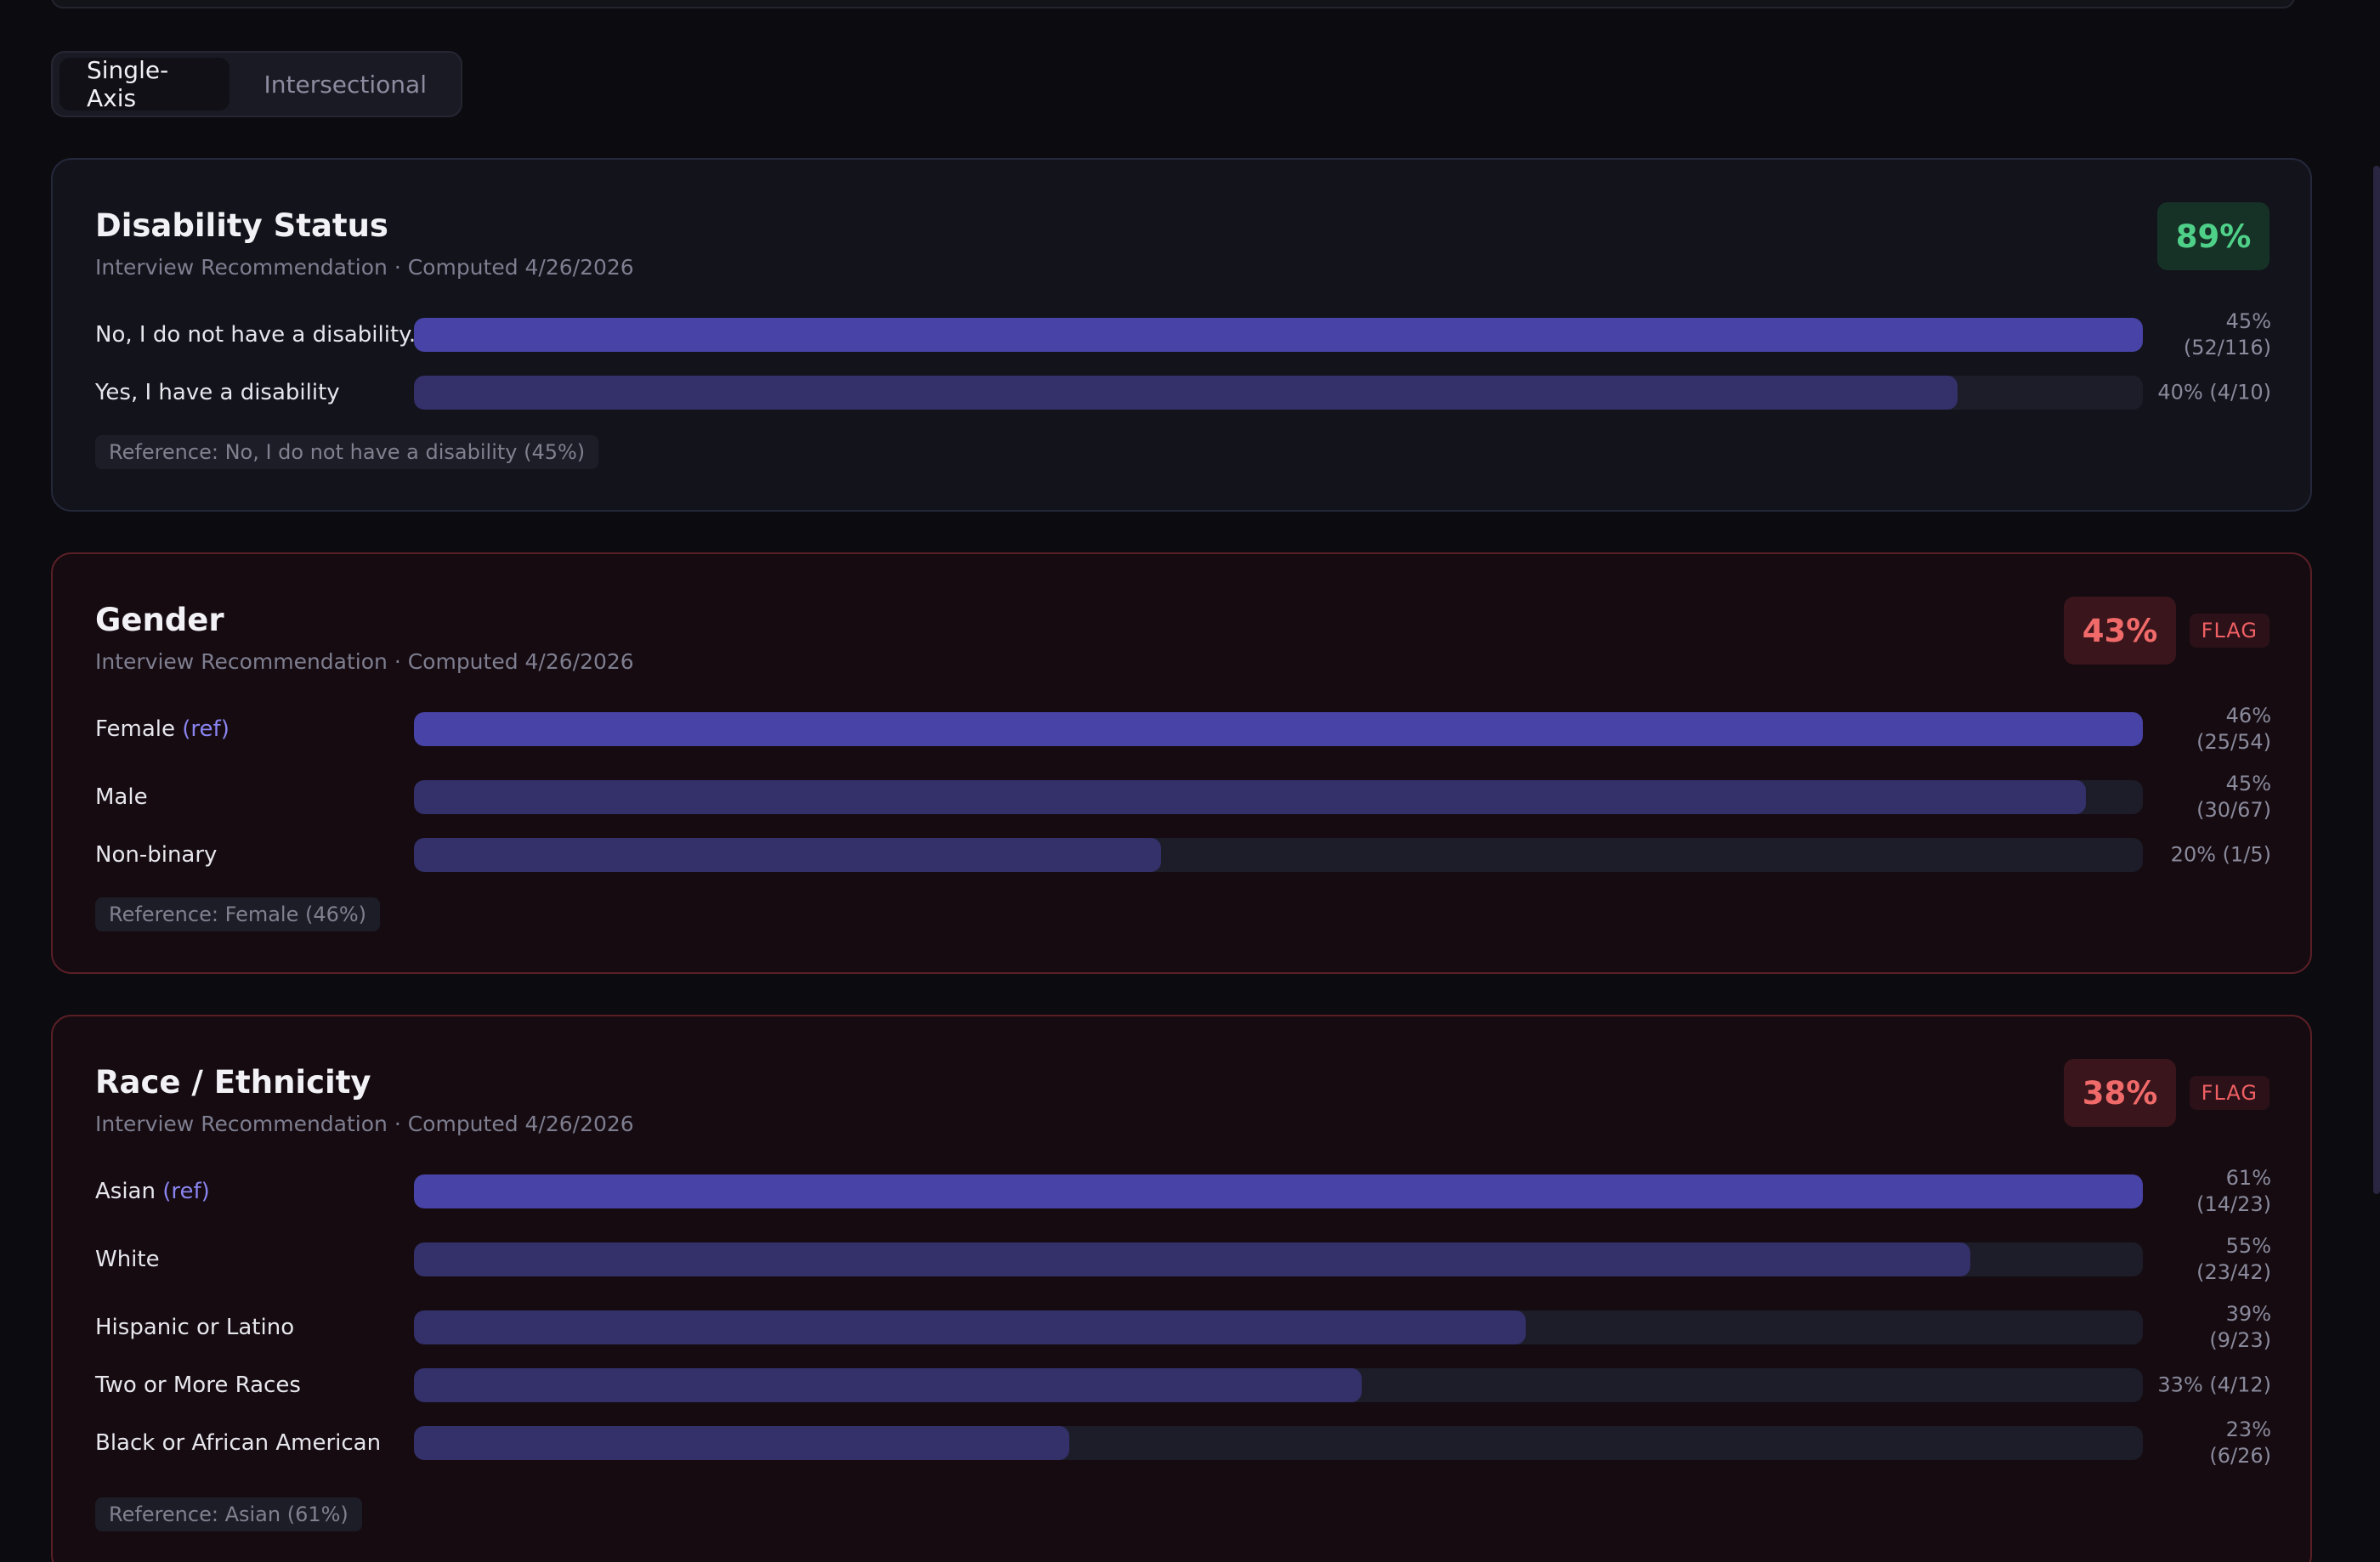 The image size is (2380, 1562). What do you see at coordinates (239, 1443) in the screenshot?
I see `group-label: Black or African American` at bounding box center [239, 1443].